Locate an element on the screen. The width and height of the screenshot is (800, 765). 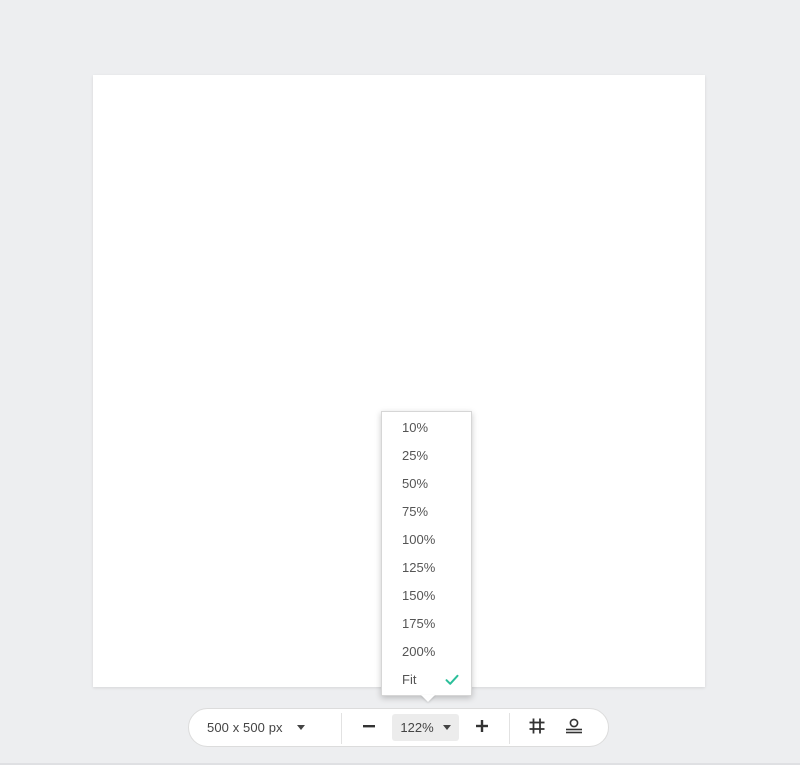
zoom-option-fit: Fit is located at coordinates (426, 680).